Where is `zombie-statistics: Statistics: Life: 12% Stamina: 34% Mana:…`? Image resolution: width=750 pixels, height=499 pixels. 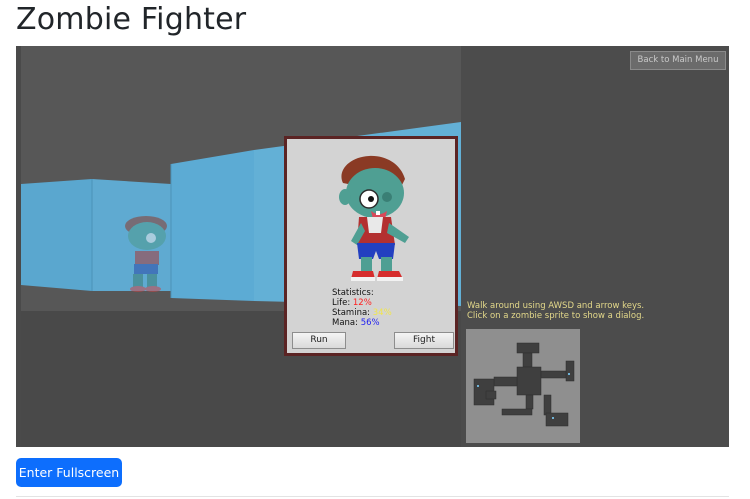 zombie-statistics: Statistics: Life: 12% Stamina: 34% Mana:… is located at coordinates (362, 308).